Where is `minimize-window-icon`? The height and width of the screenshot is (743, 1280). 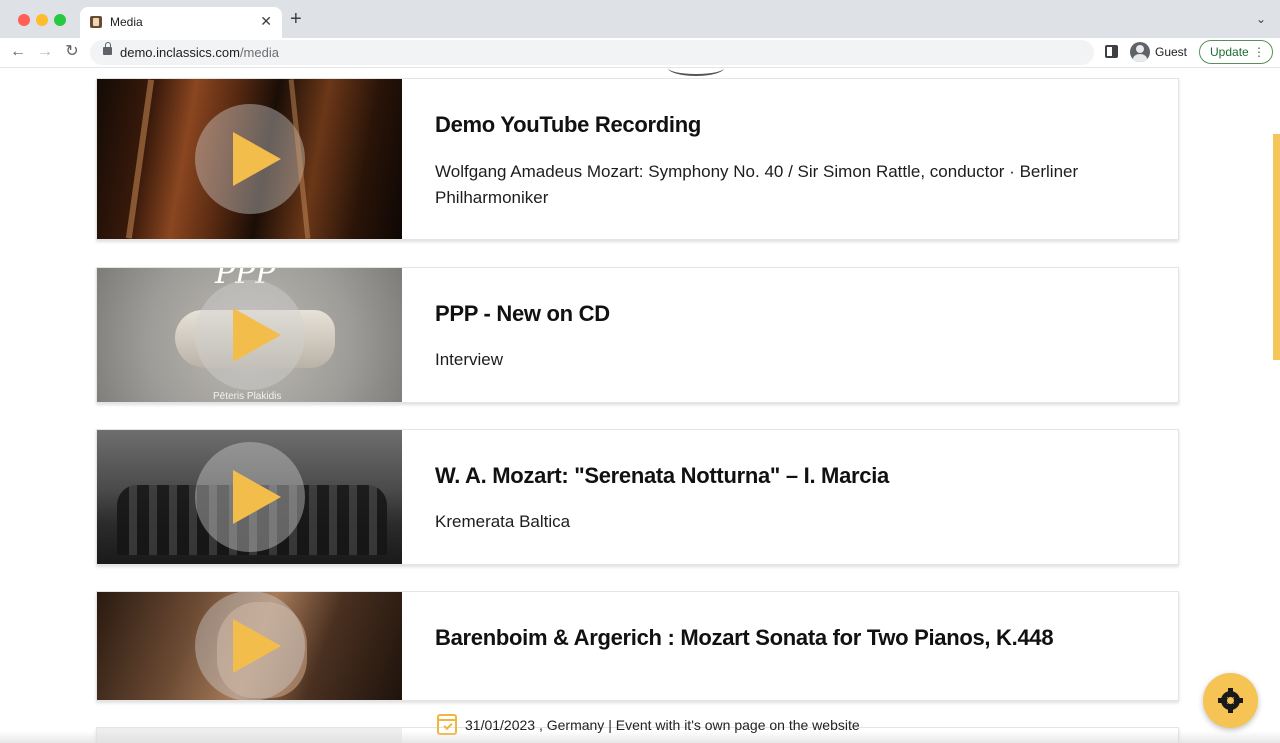 minimize-window-icon is located at coordinates (42, 20).